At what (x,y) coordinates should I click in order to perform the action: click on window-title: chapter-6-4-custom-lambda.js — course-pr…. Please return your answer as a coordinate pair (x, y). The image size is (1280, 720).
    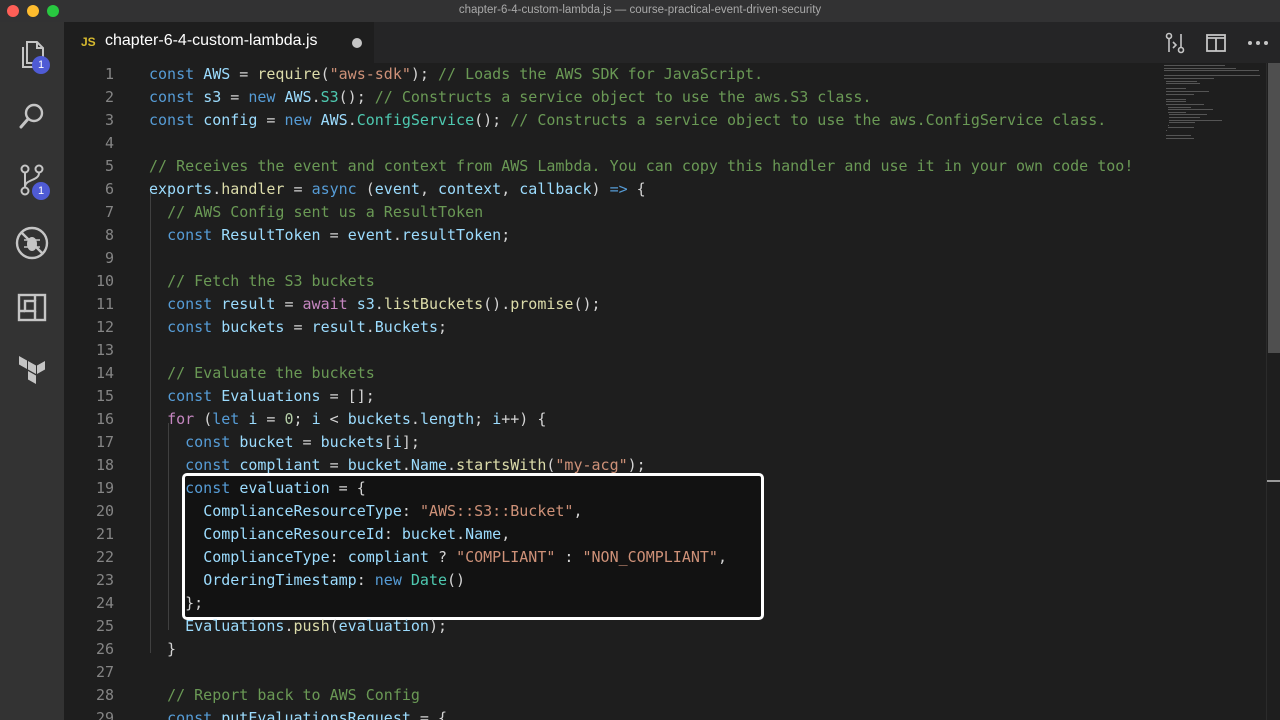
    Looking at the image, I should click on (640, 10).